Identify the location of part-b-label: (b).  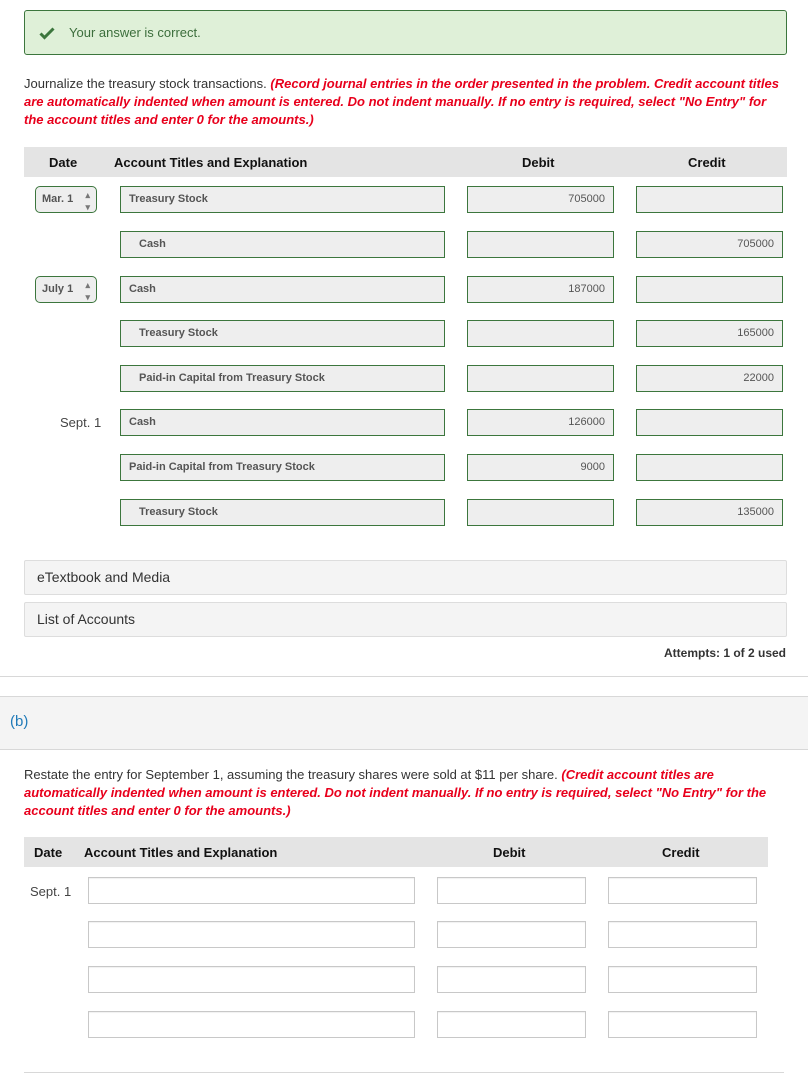
(19, 721).